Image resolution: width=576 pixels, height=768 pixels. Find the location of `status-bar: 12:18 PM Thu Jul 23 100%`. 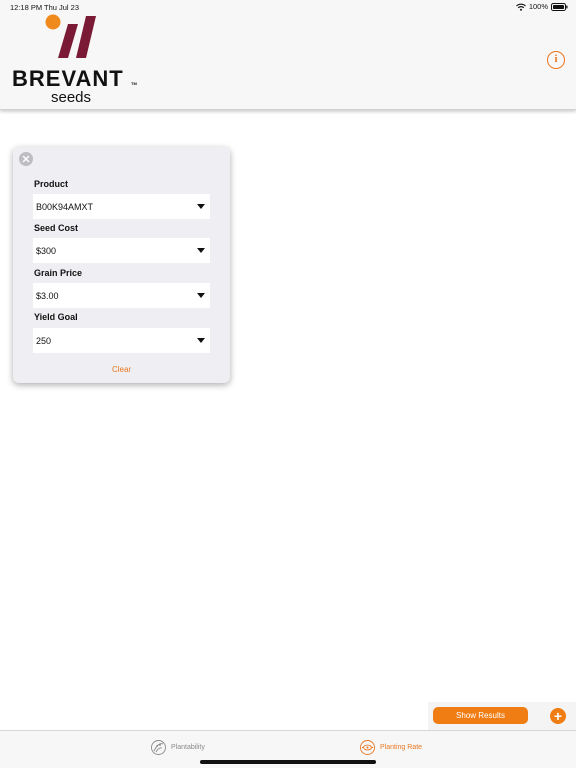

status-bar: 12:18 PM Thu Jul 23 100% is located at coordinates (288, 7).